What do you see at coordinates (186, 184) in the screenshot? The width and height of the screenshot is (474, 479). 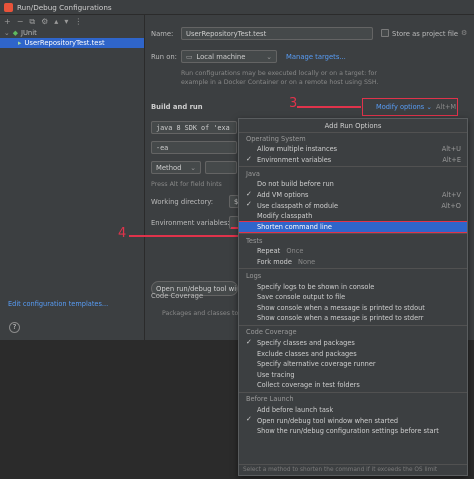 I see `field-hint: Press Alt for field hints` at bounding box center [186, 184].